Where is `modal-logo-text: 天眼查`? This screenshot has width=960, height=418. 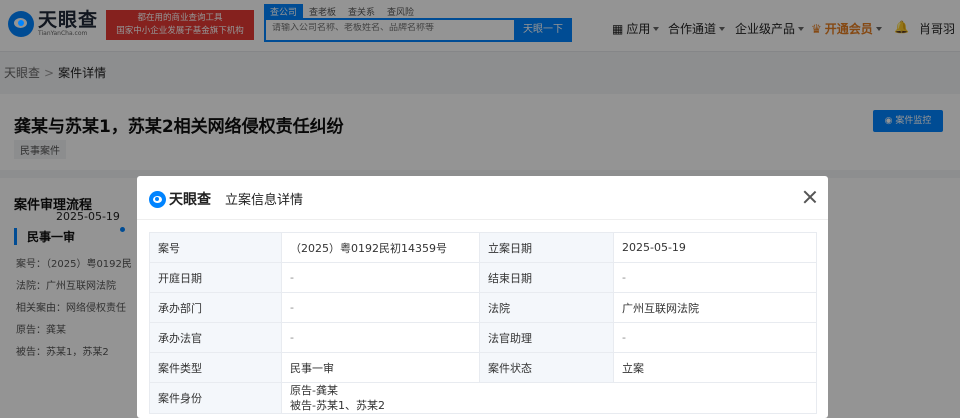 modal-logo-text: 天眼查 is located at coordinates (190, 200).